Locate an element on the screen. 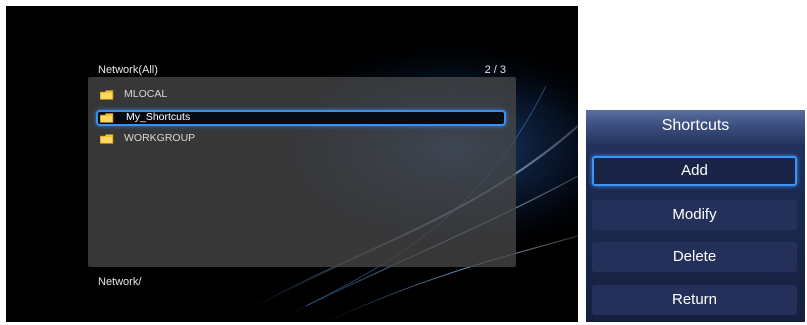  page-indicator: 2 / 3 is located at coordinates (495, 70).